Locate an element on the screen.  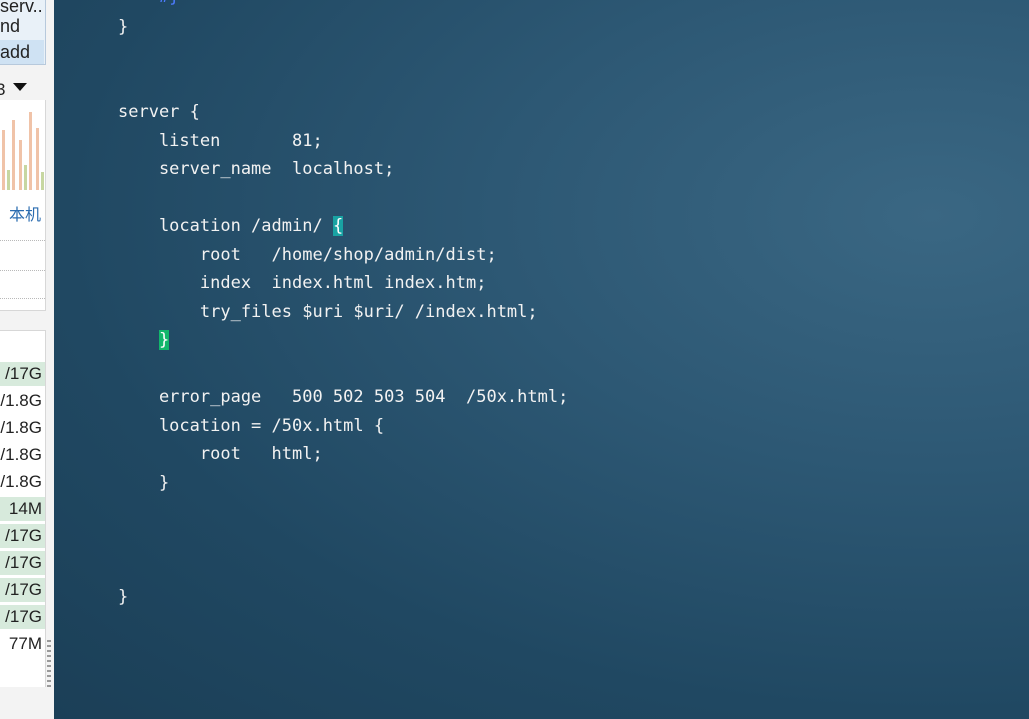
matched-close-bracket: } is located at coordinates (164, 340).